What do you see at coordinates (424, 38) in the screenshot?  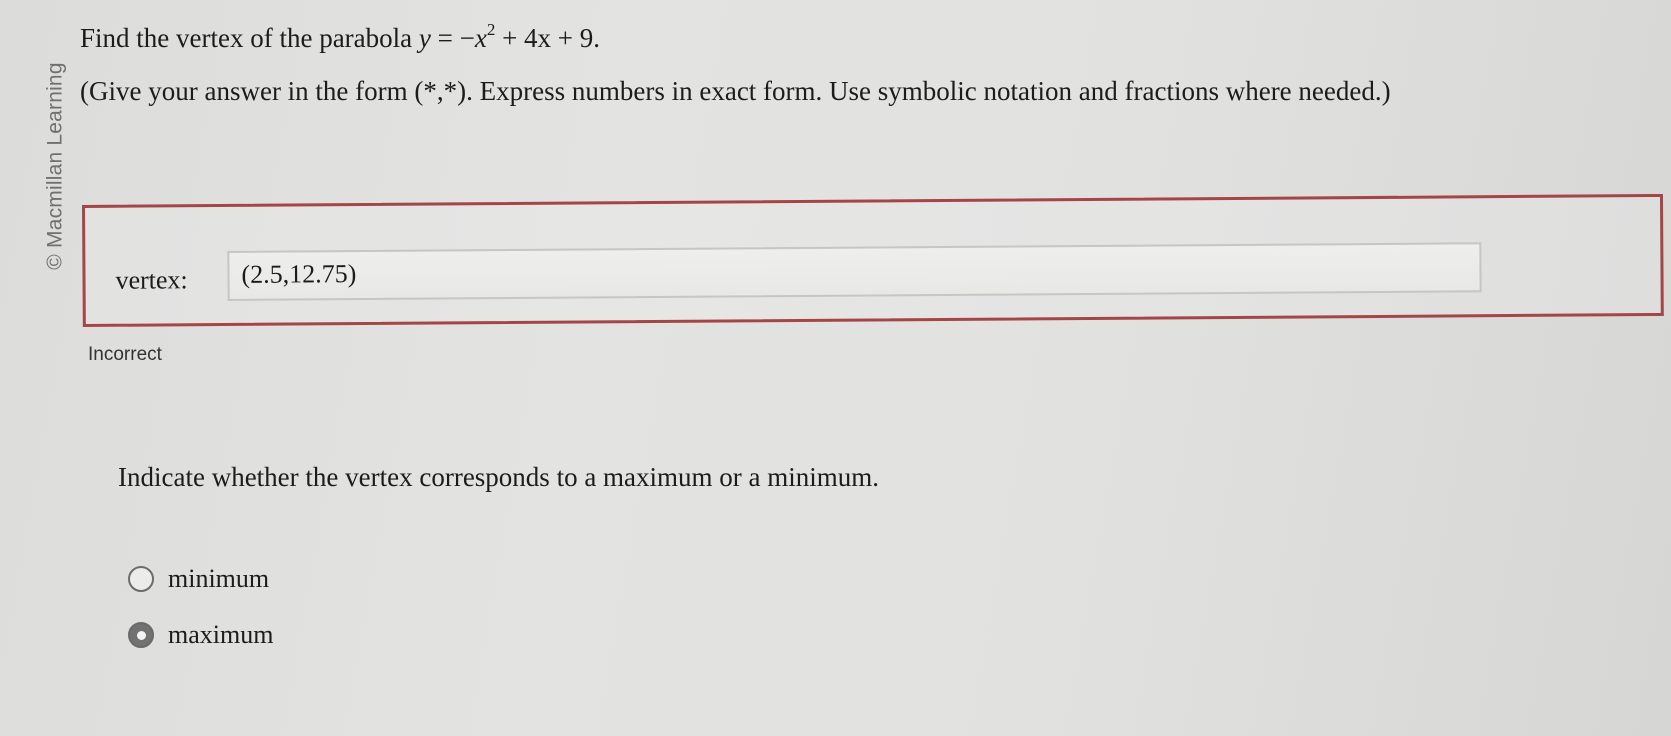 I see `equation-y: y` at bounding box center [424, 38].